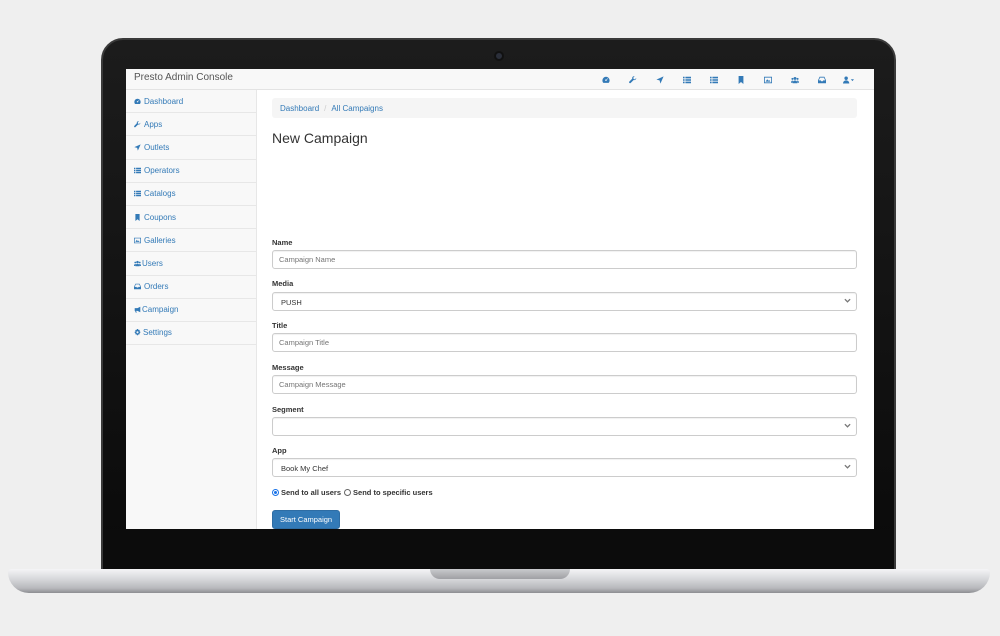 This screenshot has height=636, width=1000. What do you see at coordinates (160, 310) in the screenshot?
I see `sidebar-item-label: Campaign` at bounding box center [160, 310].